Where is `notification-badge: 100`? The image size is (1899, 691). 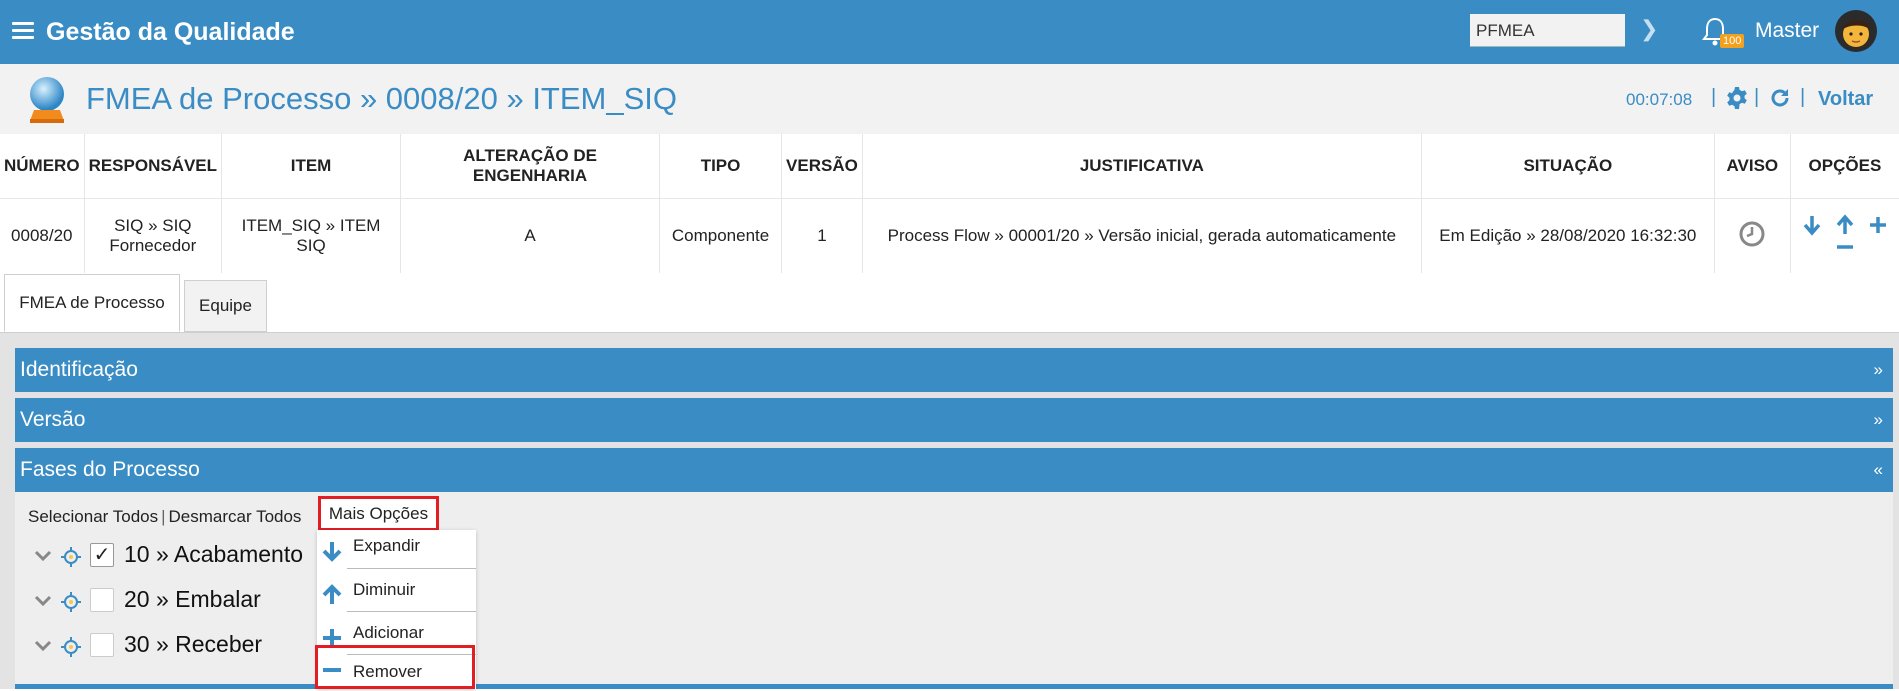 notification-badge: 100 is located at coordinates (1732, 41).